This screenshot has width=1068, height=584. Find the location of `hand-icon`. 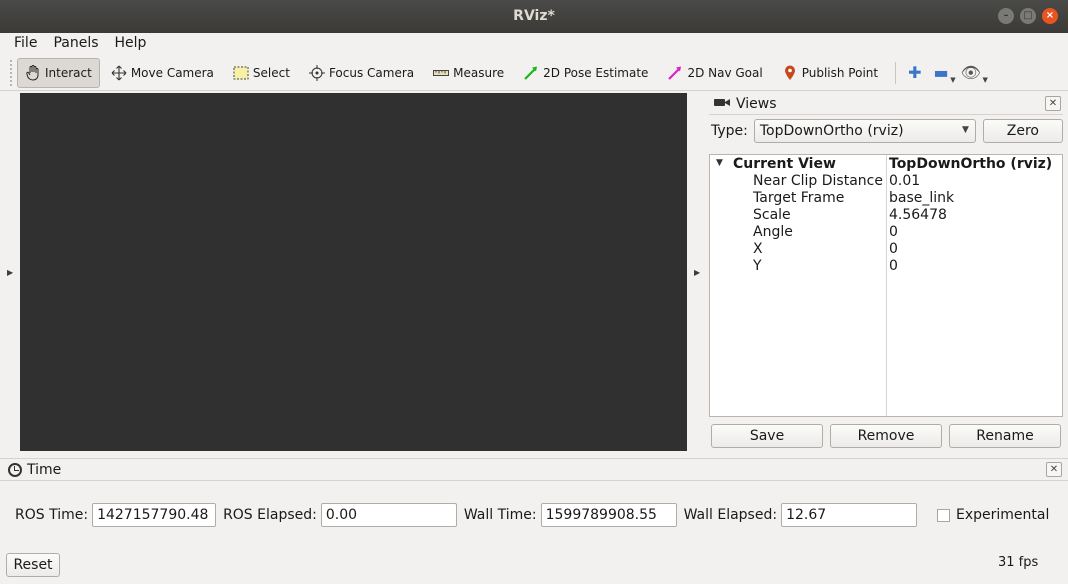

hand-icon is located at coordinates (33, 72).